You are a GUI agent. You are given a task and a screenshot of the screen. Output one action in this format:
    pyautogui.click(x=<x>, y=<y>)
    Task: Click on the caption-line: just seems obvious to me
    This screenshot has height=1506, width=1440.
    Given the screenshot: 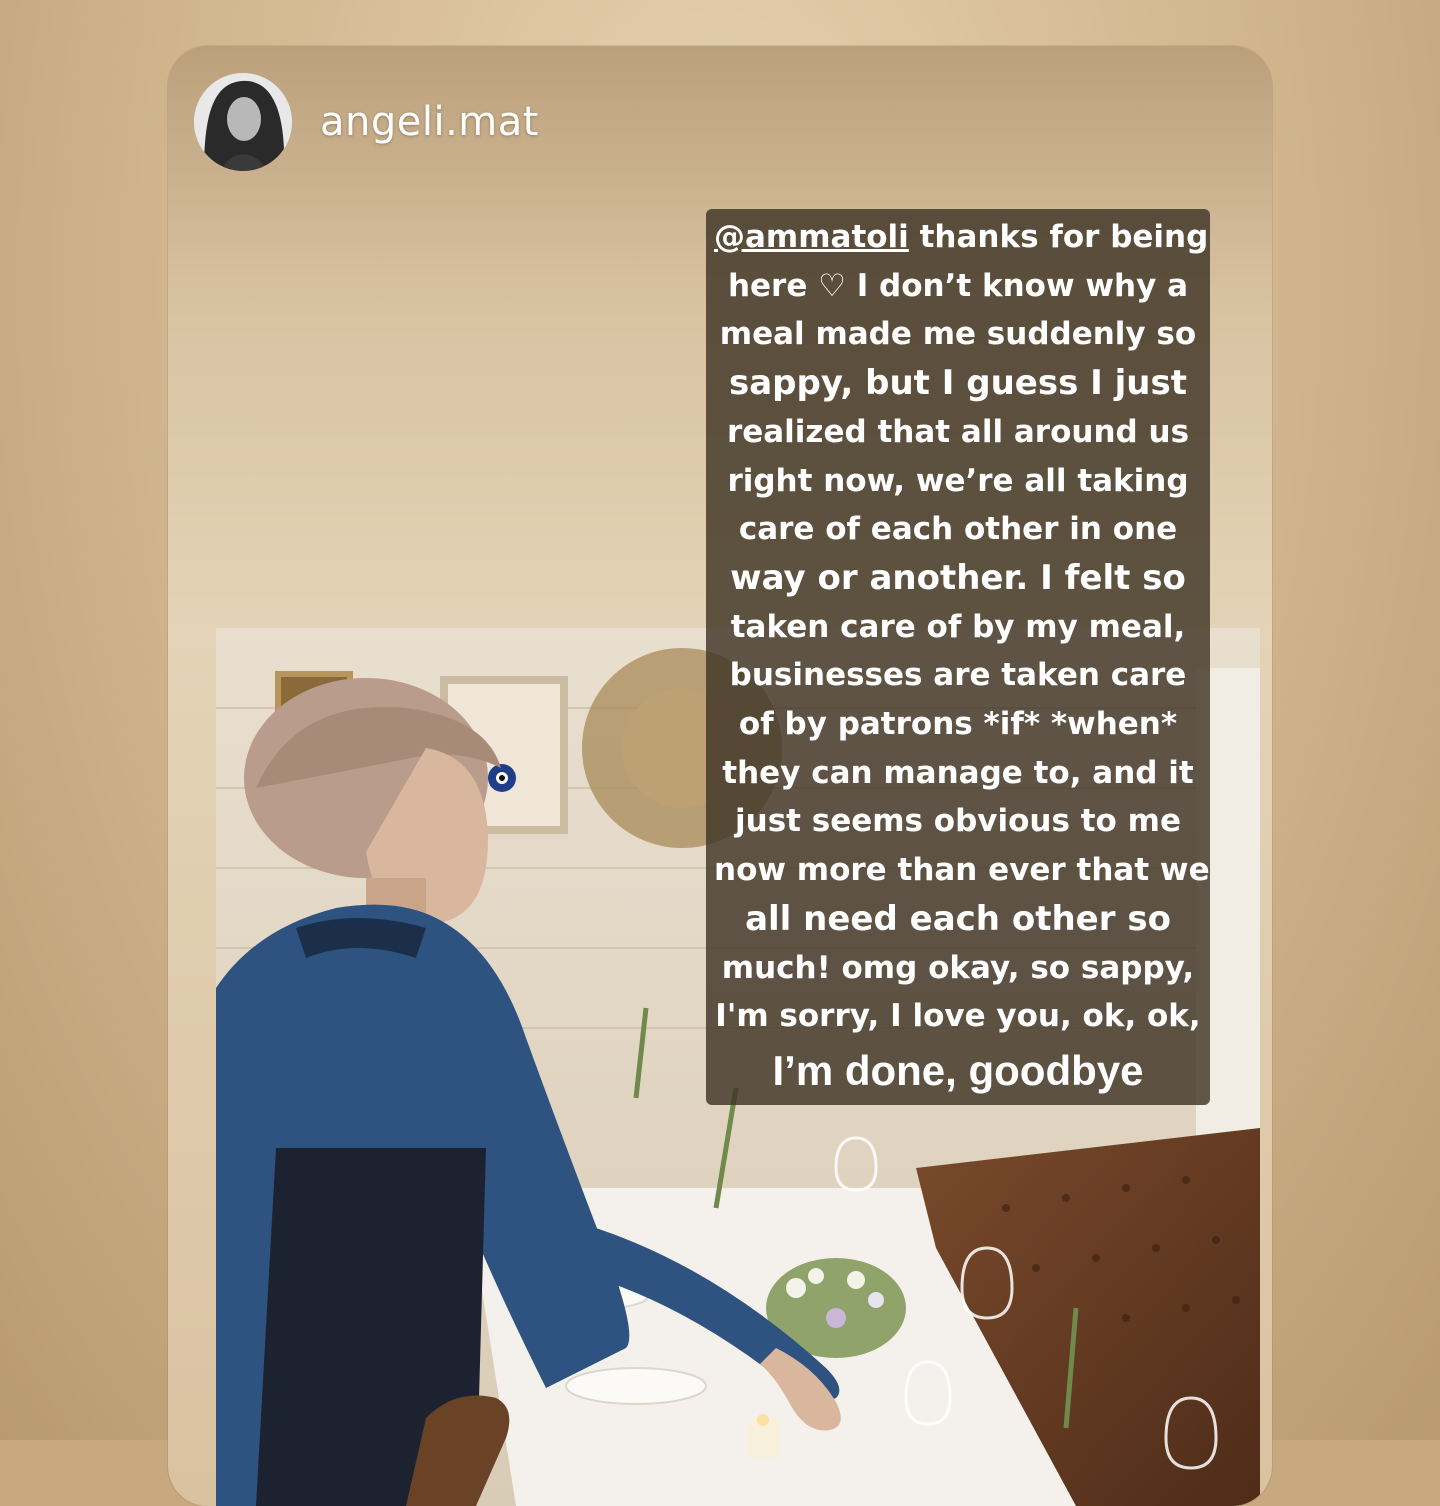 What is the action you would take?
    pyautogui.click(x=958, y=821)
    